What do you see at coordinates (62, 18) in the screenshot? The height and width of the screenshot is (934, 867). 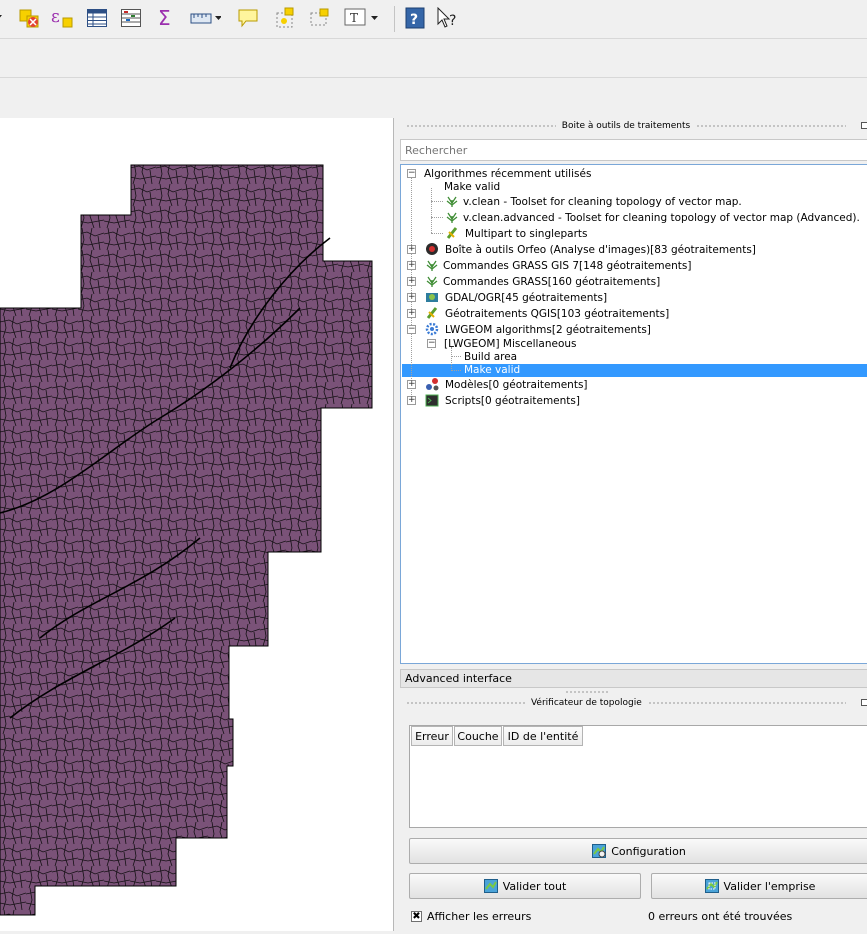 I see `expression-select-icon: ε` at bounding box center [62, 18].